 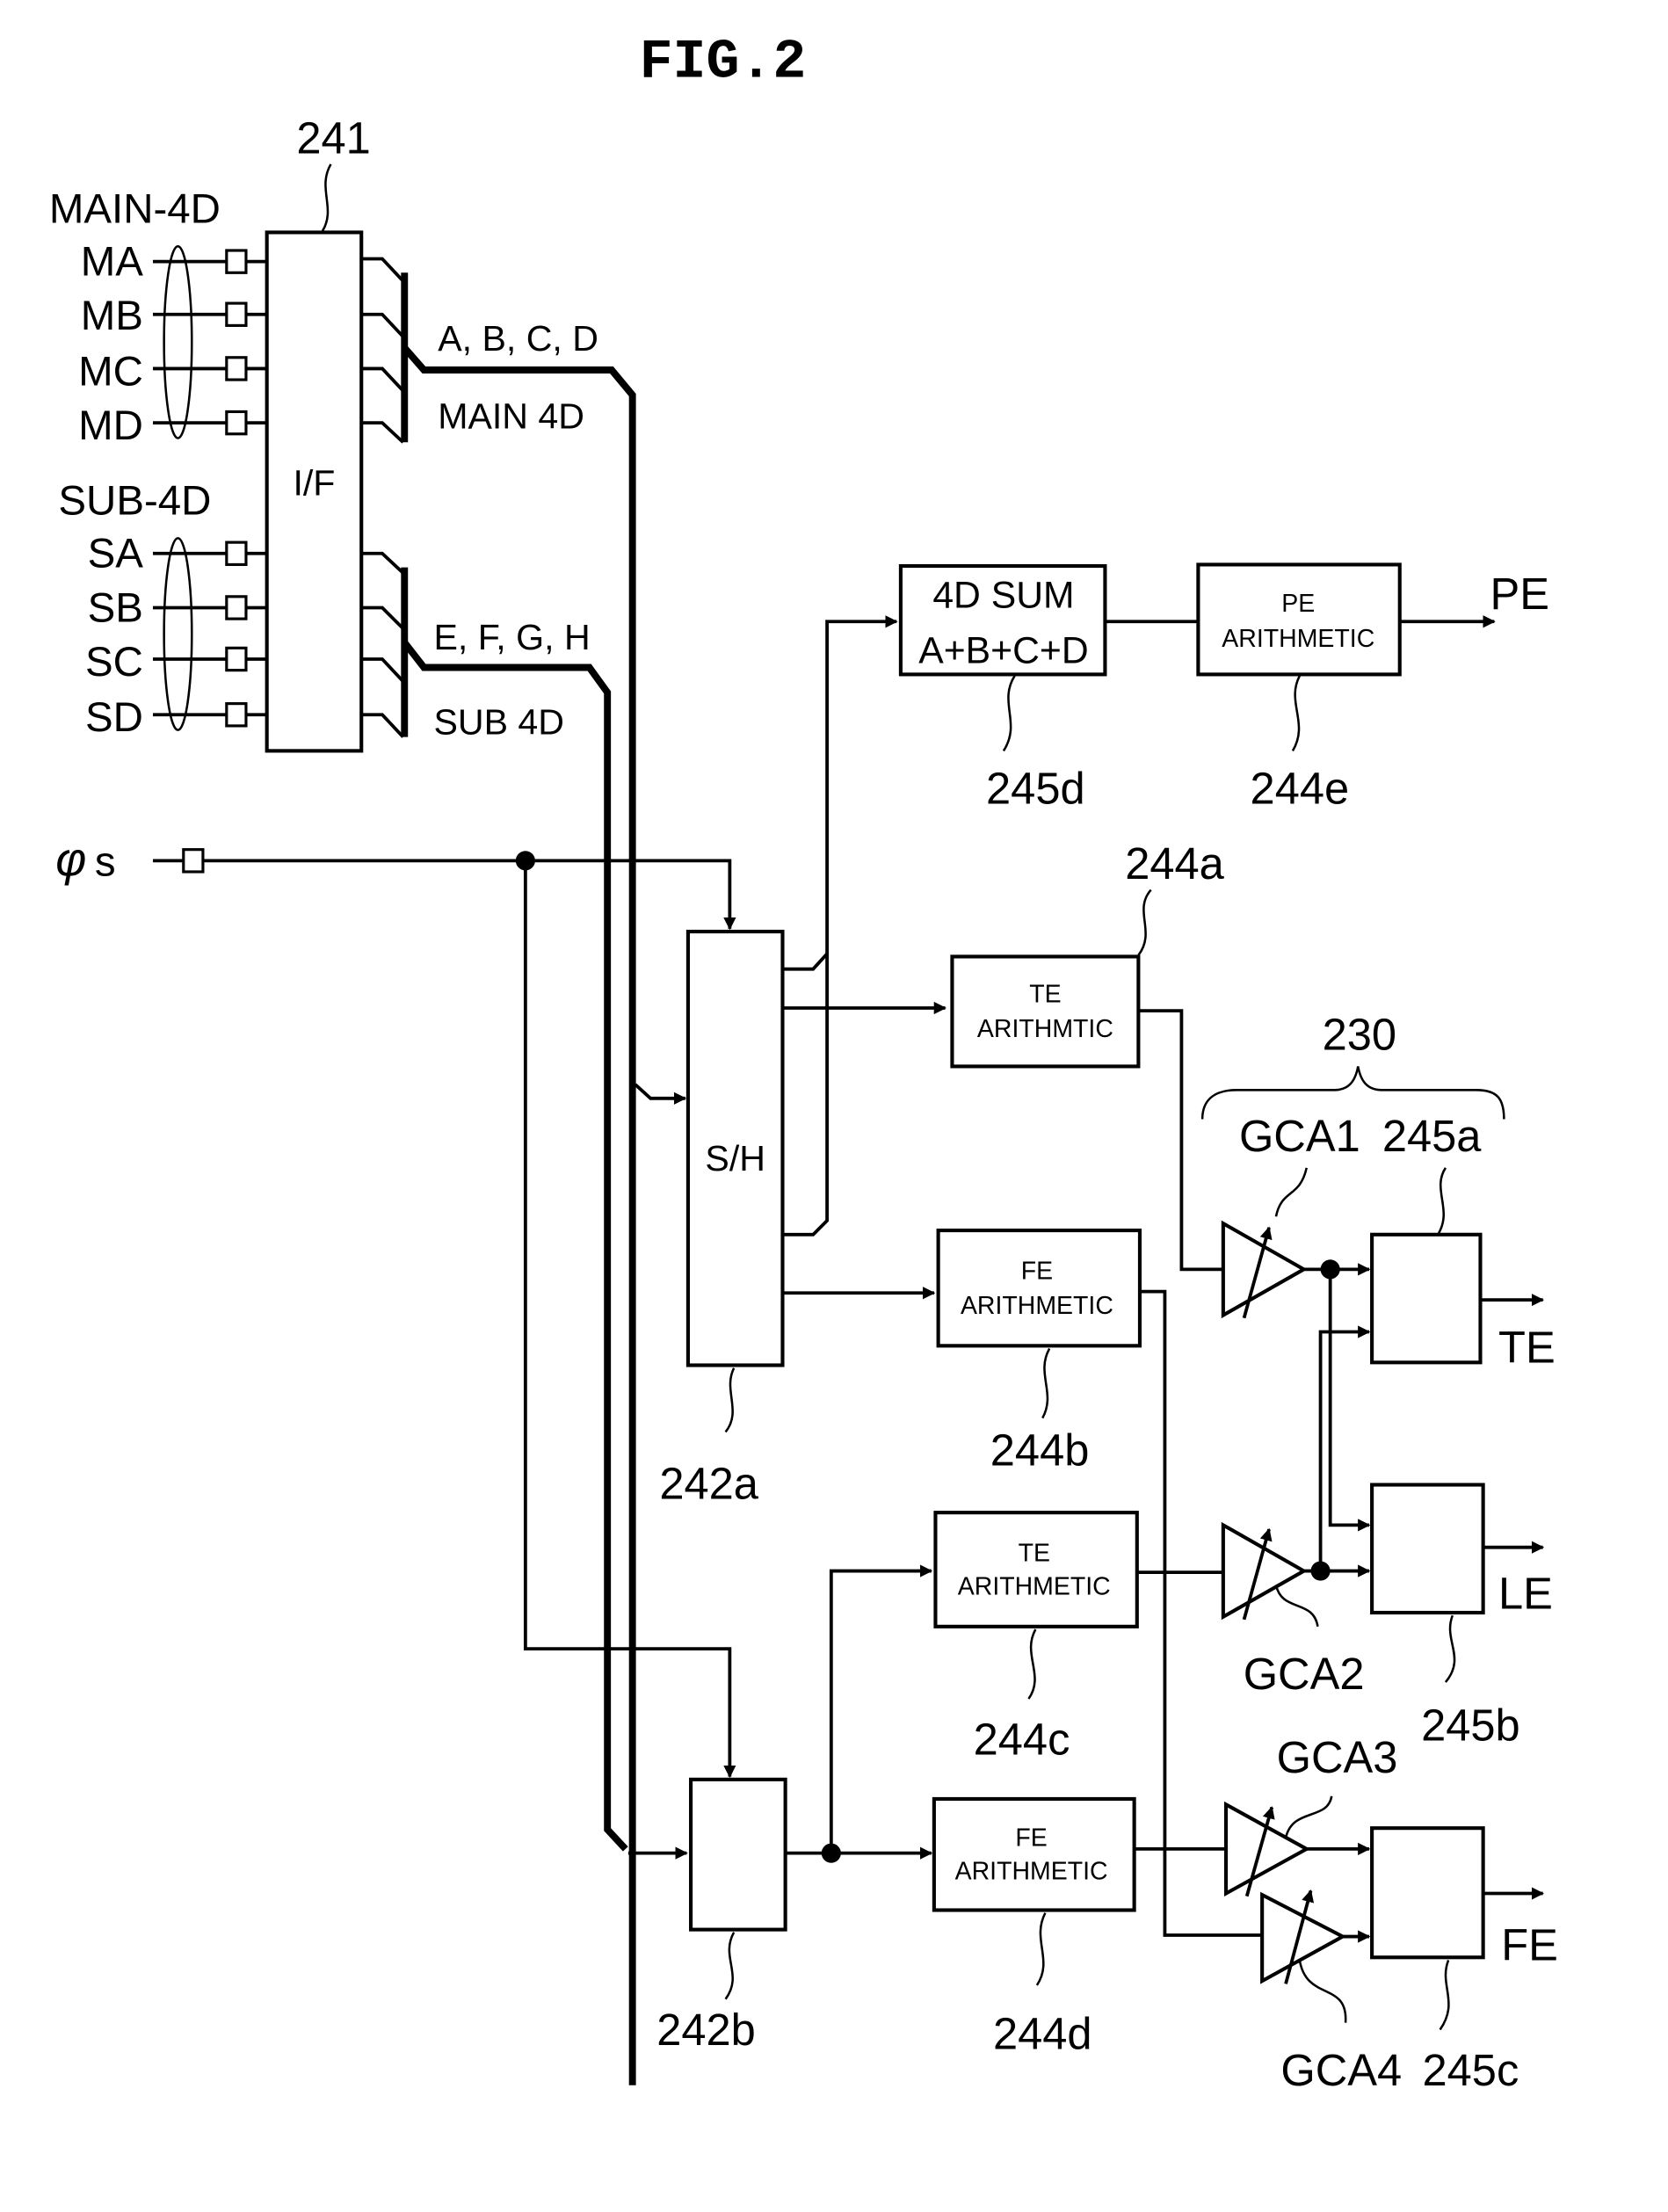 I want to click on te-arithmetic-block-244a, so click(x=1046, y=1012).